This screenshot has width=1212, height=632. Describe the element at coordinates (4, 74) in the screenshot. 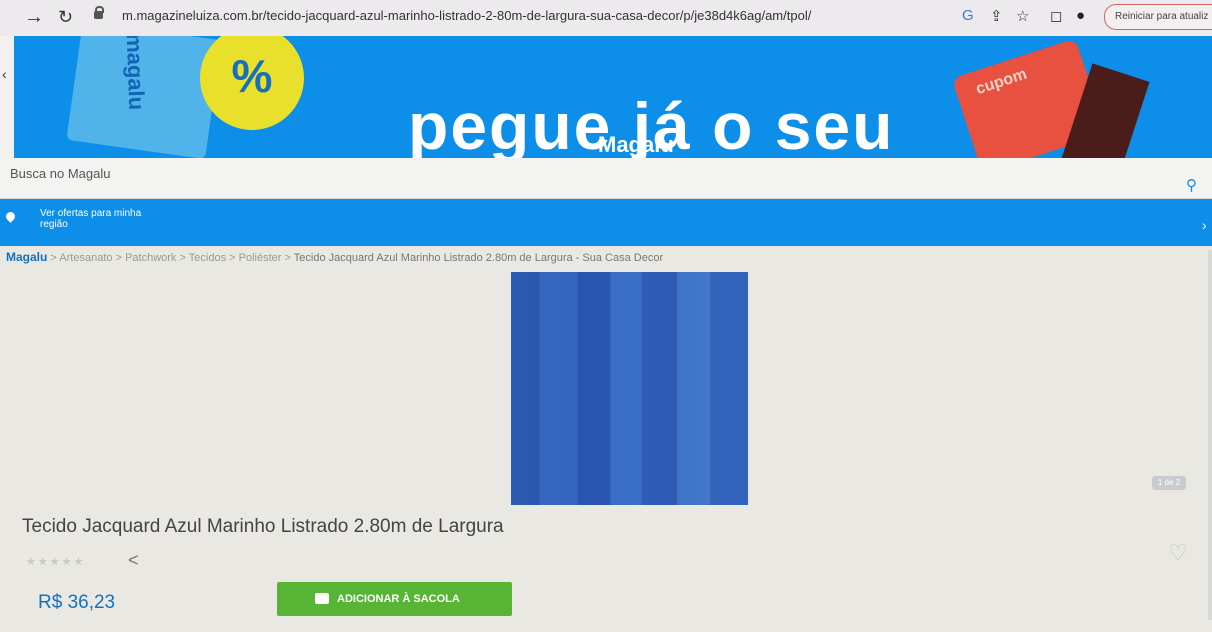

I see `side-chevron-icon: ‹` at that location.